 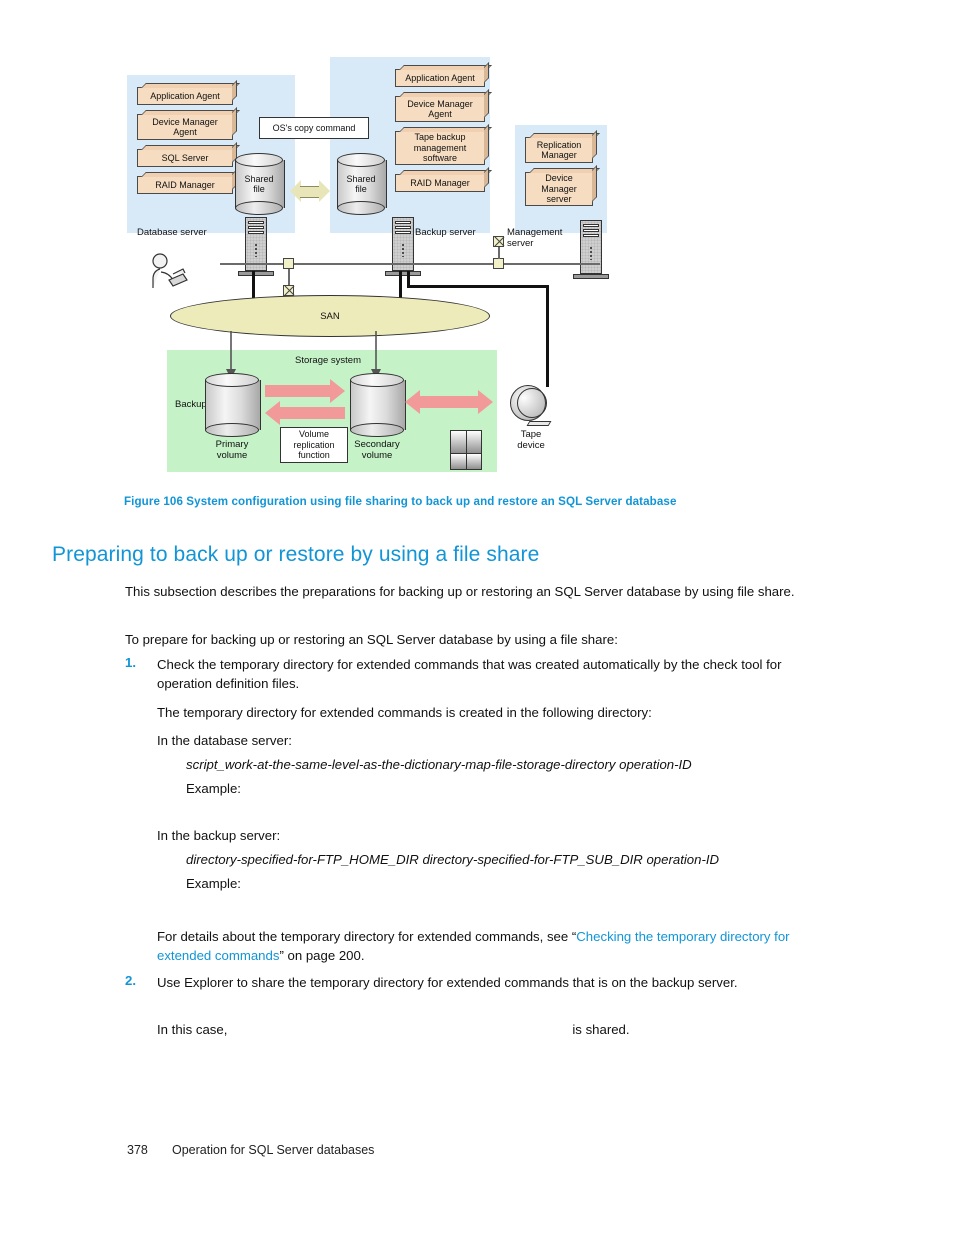 I want to click on tape-device-icon, so click(x=531, y=405).